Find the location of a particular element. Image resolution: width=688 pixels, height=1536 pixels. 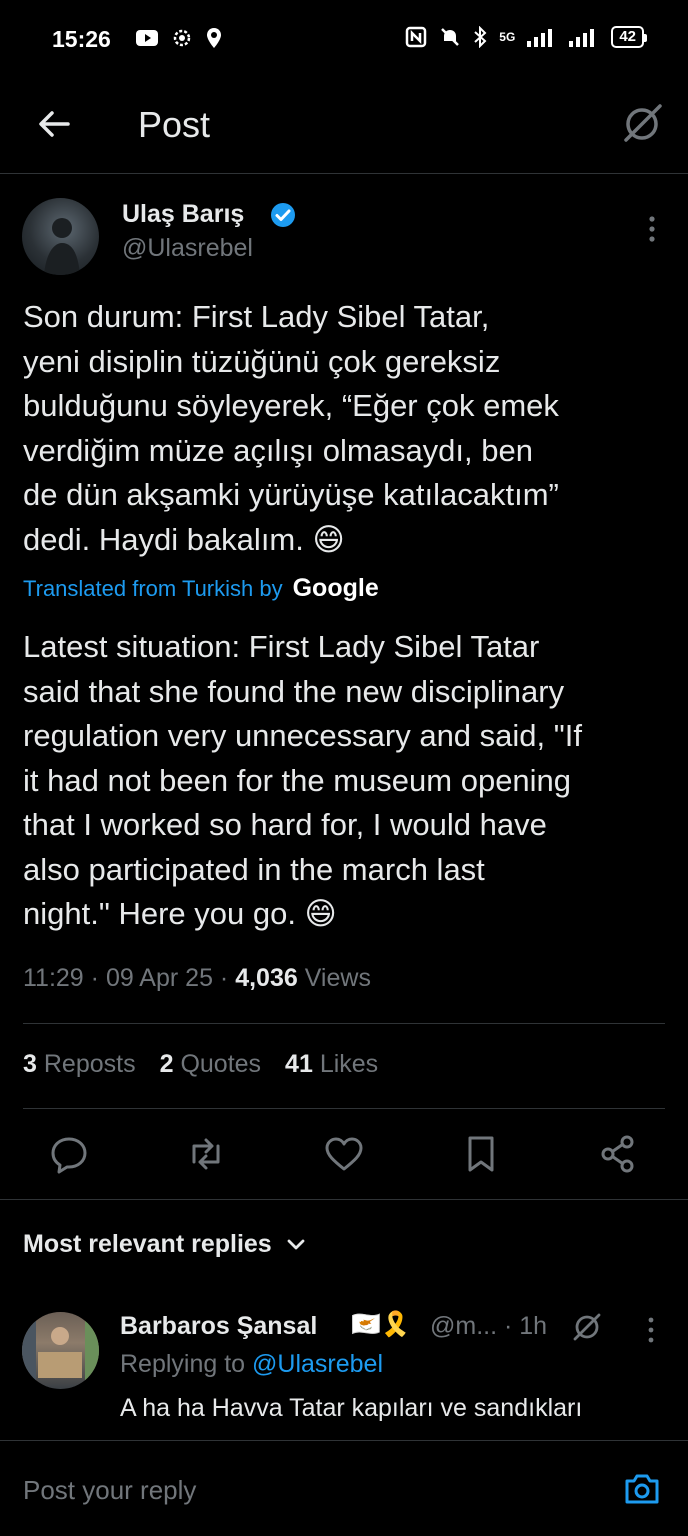

section-divider is located at coordinates (344, 1199).